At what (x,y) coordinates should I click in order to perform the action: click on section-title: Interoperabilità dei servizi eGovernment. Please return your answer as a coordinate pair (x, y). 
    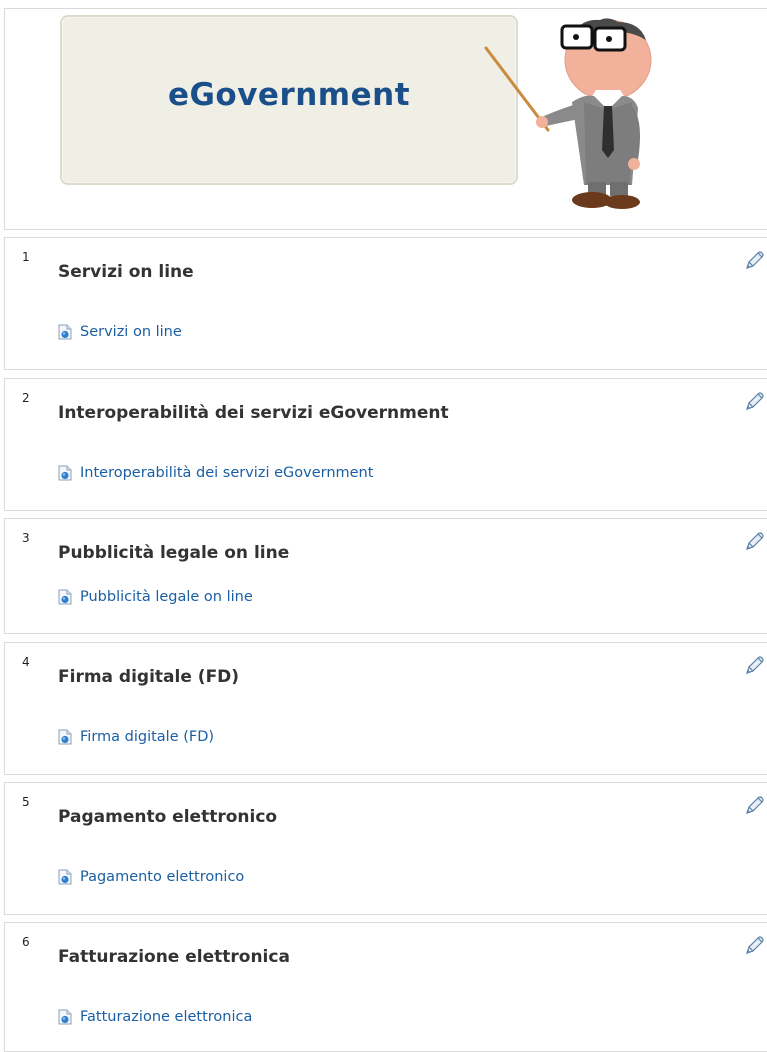
    Looking at the image, I should click on (253, 413).